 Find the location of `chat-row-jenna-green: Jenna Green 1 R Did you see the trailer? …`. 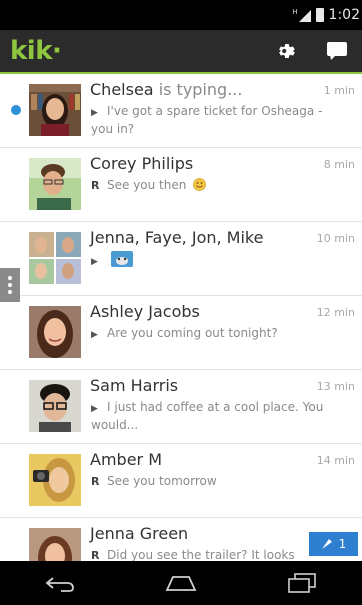

chat-row-jenna-green: Jenna Green 1 R Did you see the trailer? … is located at coordinates (181, 539).